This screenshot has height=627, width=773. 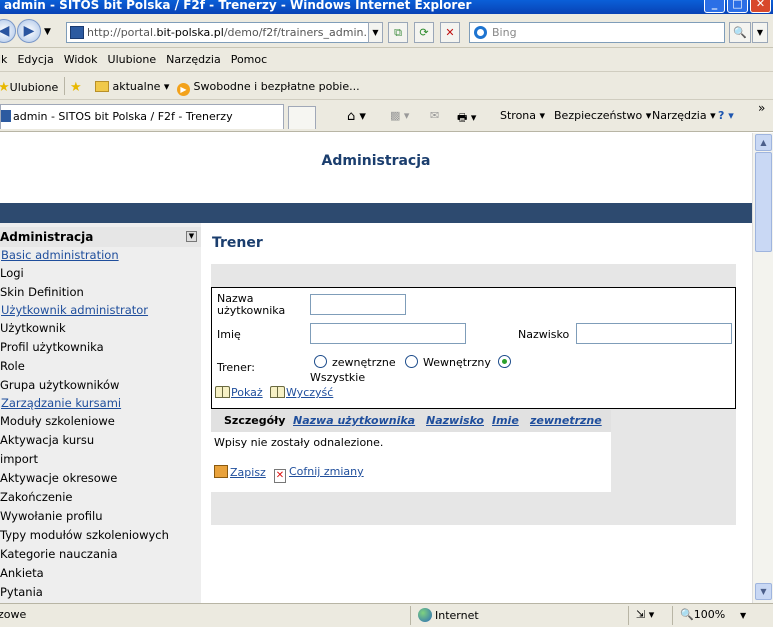 What do you see at coordinates (597, 32) in the screenshot?
I see `search-input: Bing` at bounding box center [597, 32].